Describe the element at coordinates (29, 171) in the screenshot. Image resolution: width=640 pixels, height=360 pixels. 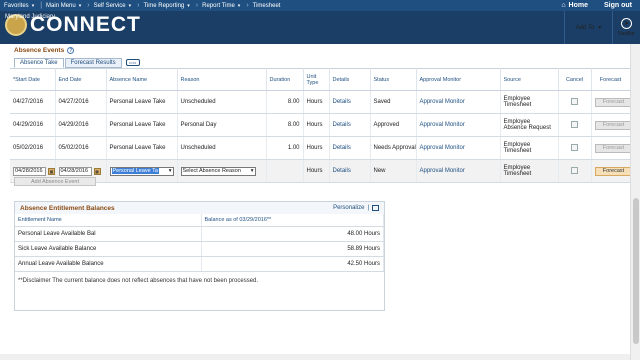
I see `start-date-input: 04/28/2016` at that location.